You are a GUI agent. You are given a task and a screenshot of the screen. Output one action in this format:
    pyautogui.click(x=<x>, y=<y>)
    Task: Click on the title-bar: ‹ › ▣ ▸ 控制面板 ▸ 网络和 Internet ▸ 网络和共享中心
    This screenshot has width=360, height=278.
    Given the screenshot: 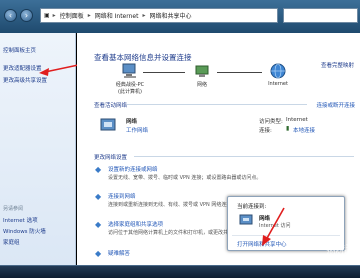 What is the action you would take?
    pyautogui.click(x=180, y=16)
    